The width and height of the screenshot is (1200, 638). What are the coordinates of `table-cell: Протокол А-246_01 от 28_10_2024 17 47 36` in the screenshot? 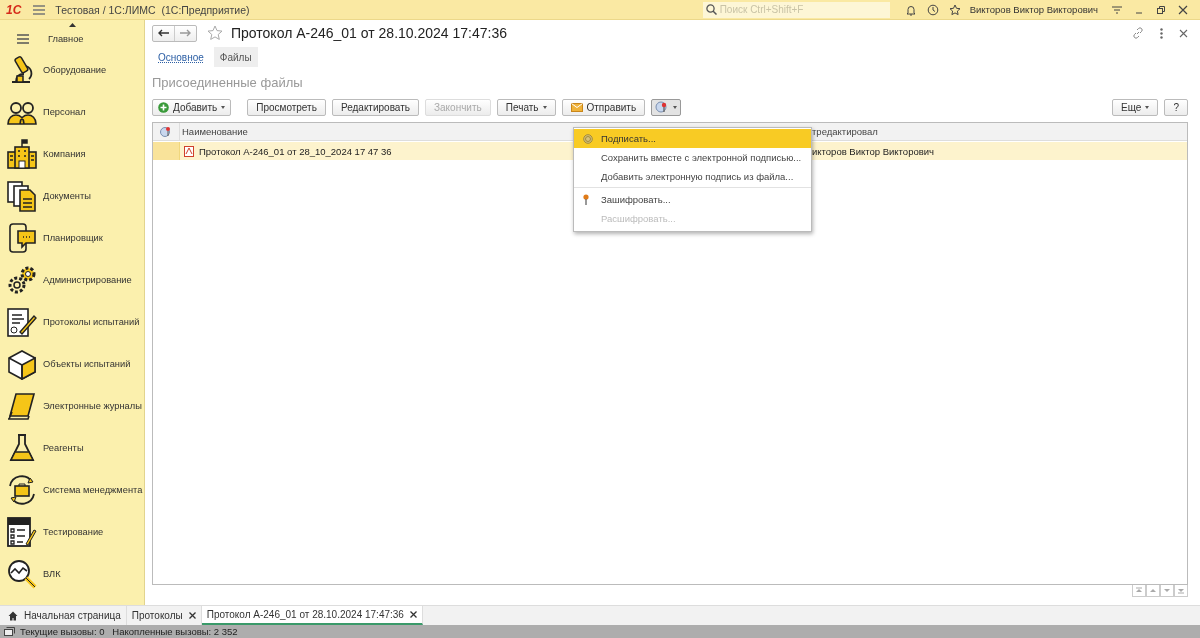 It's located at (295, 151).